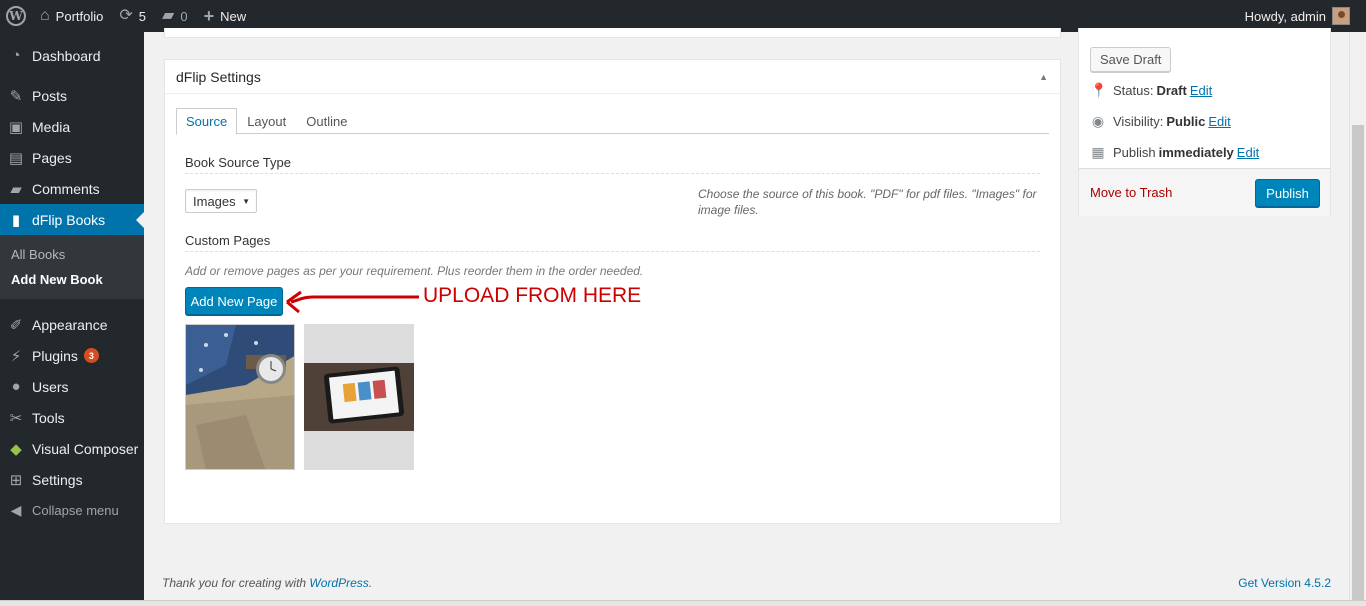 This screenshot has width=1366, height=606. I want to click on tab-layout: Layout, so click(266, 121).